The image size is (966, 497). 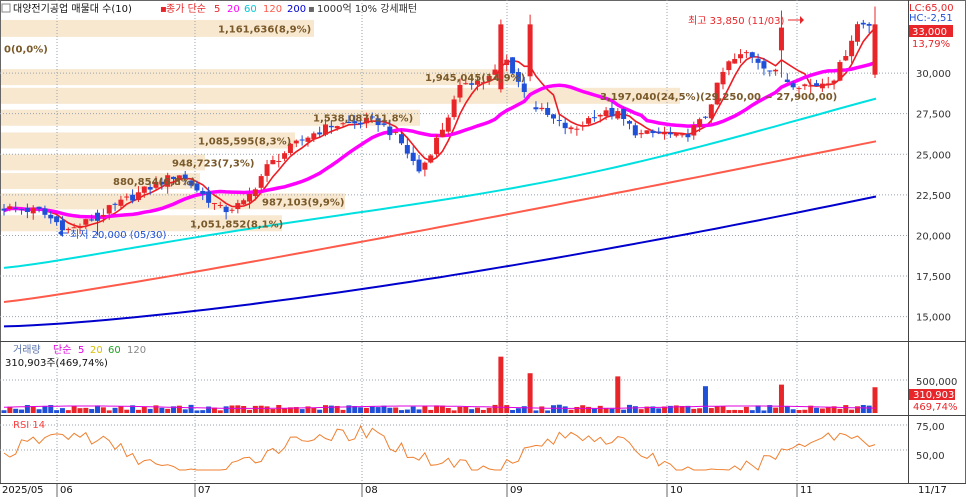 What do you see at coordinates (933, 277) in the screenshot?
I see `price-tick-label: 17,500` at bounding box center [933, 277].